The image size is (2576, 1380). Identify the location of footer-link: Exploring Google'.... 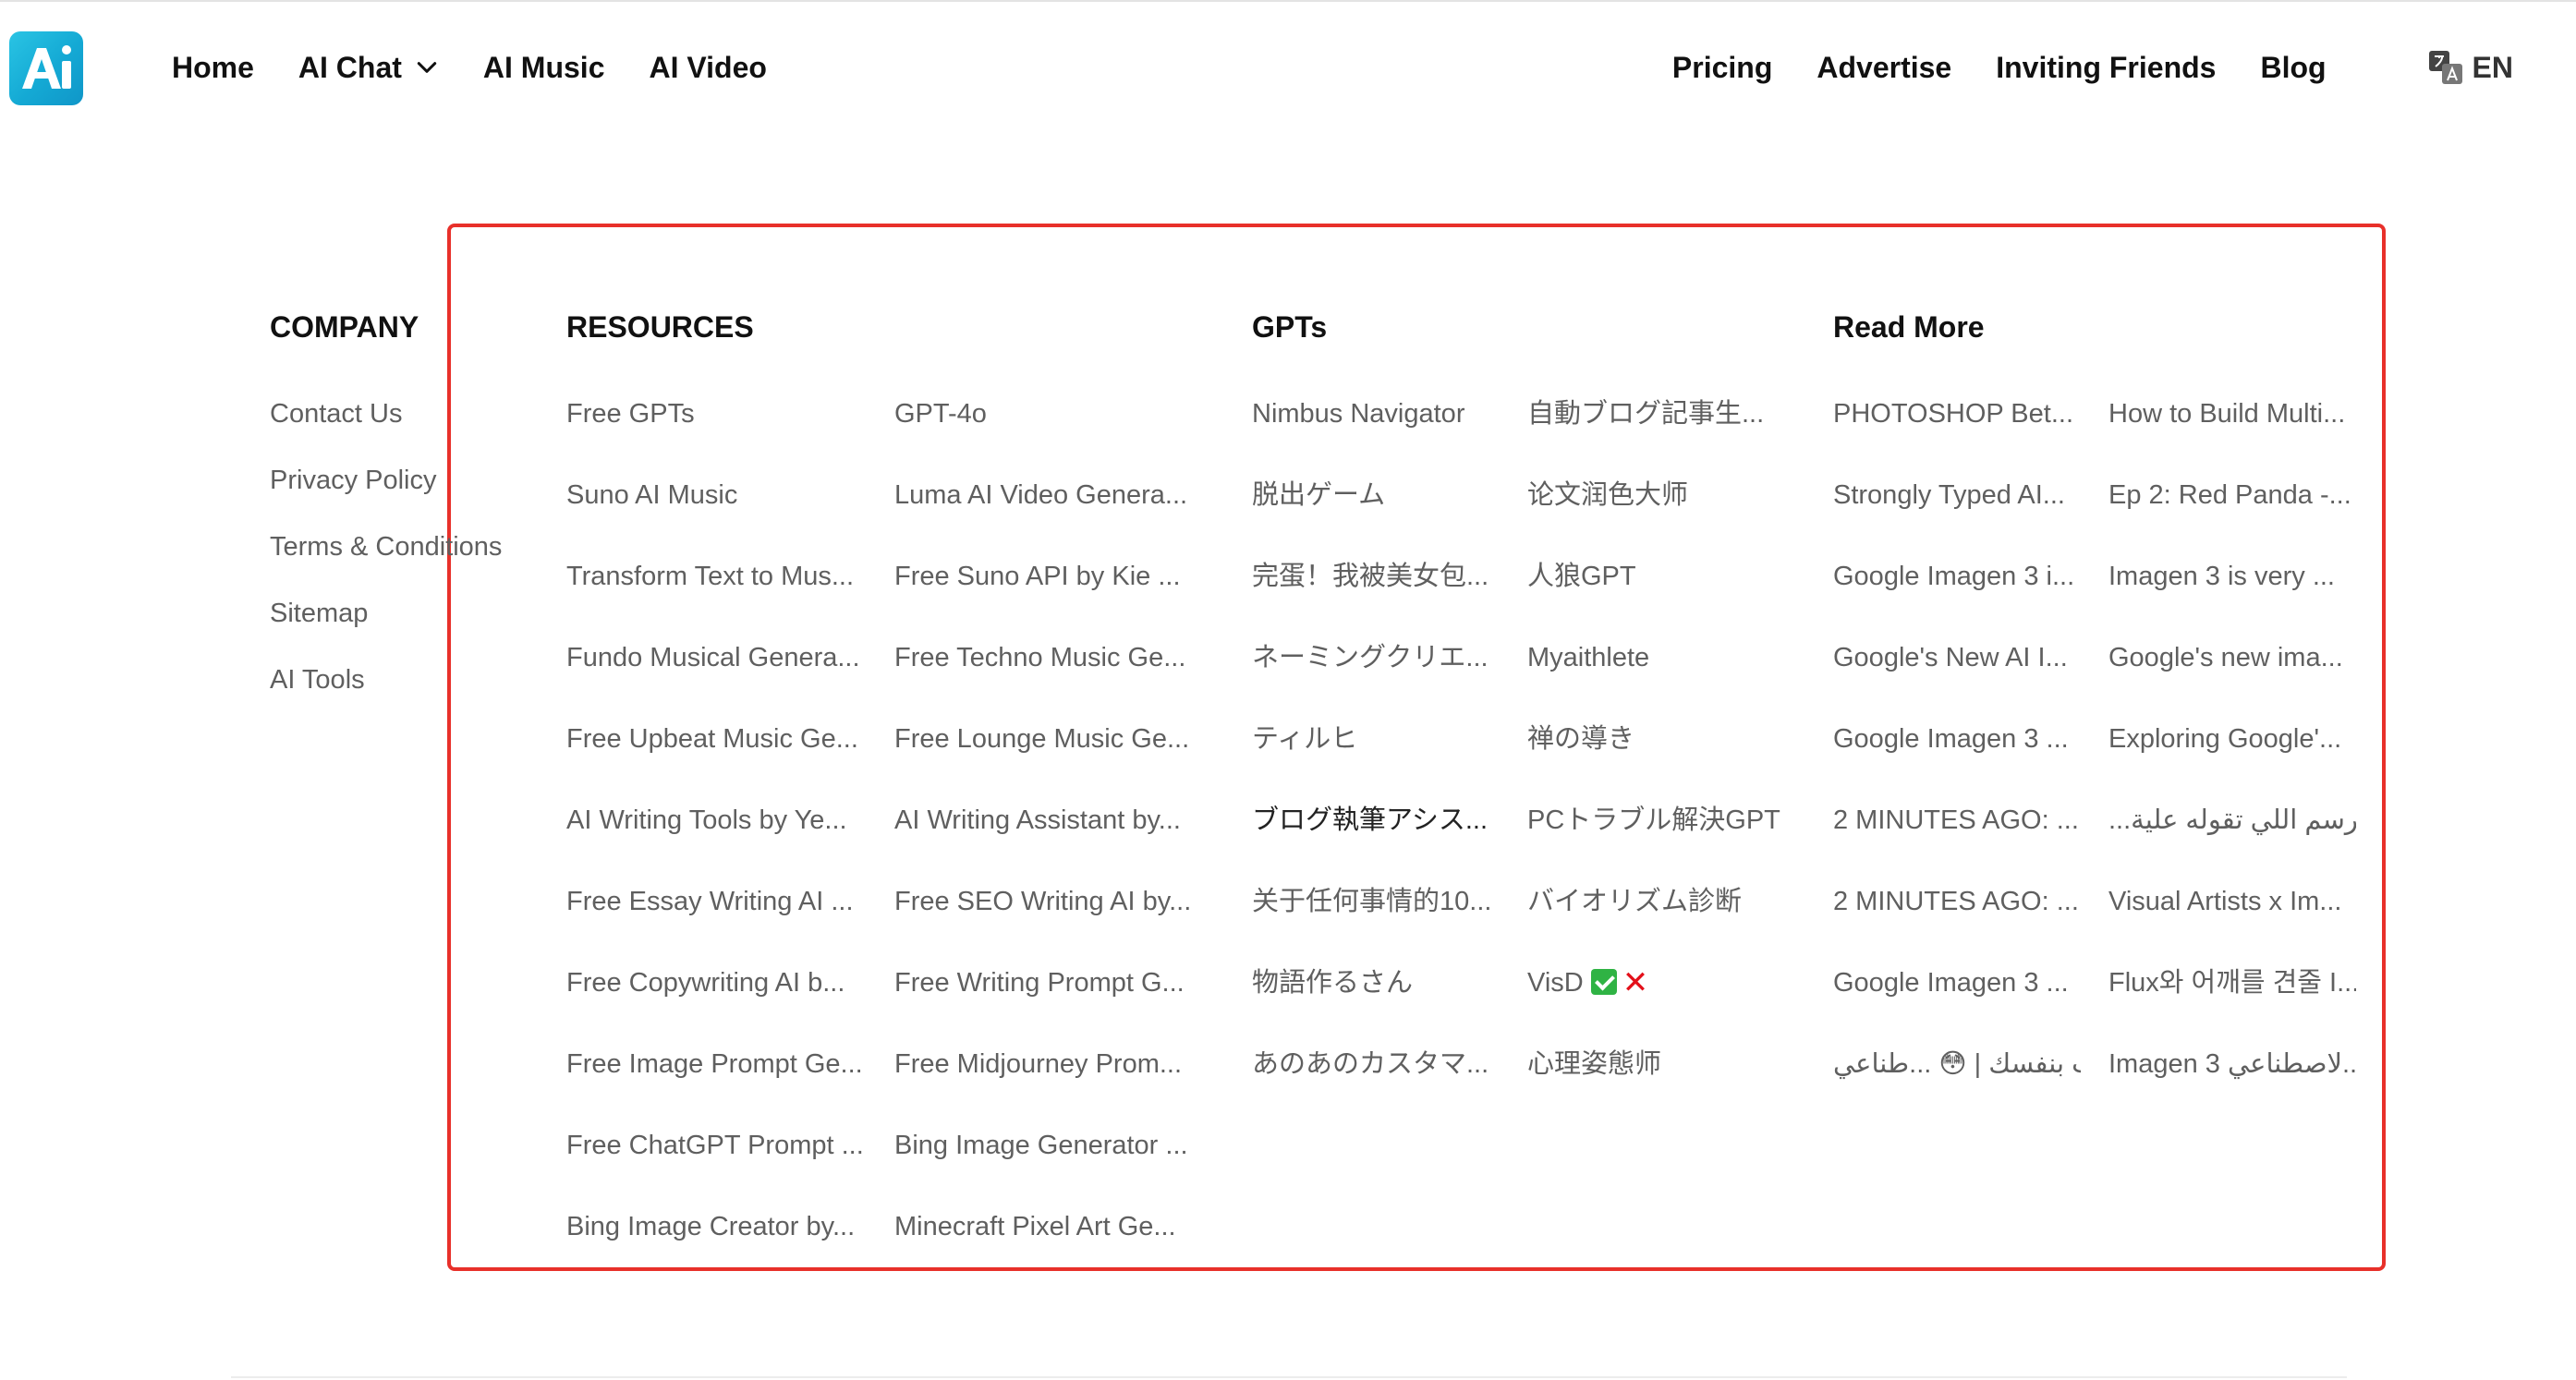
(2232, 755).